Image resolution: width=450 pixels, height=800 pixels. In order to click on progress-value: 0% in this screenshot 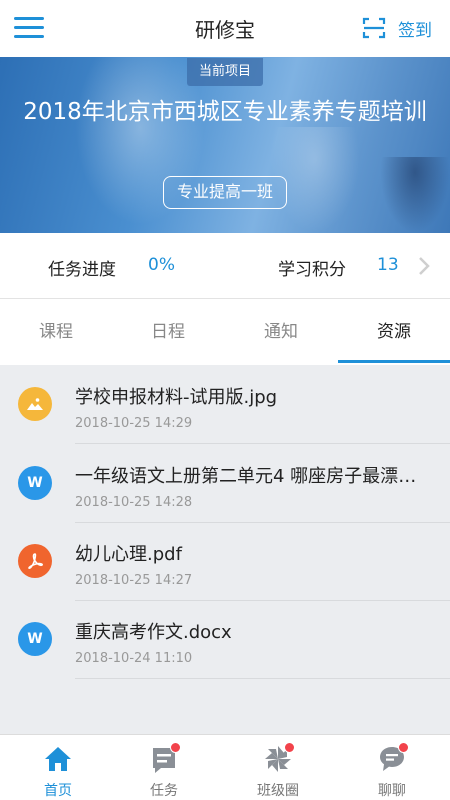, I will do `click(161, 265)`.